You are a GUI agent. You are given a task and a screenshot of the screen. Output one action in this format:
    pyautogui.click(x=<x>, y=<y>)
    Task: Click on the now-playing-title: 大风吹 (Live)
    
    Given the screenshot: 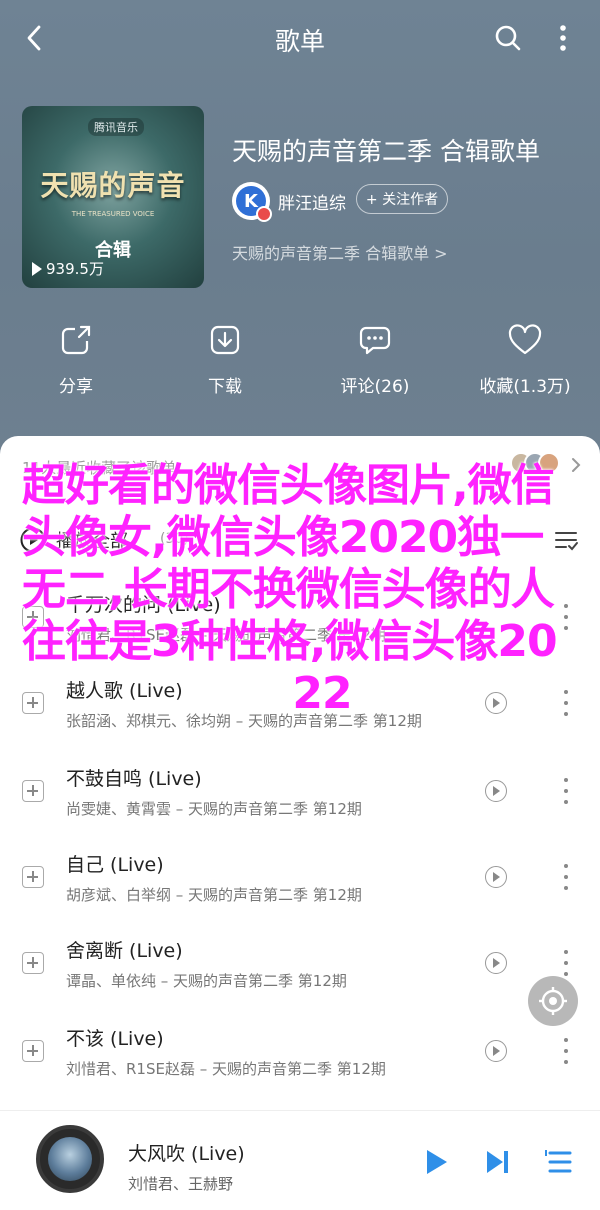 What is the action you would take?
    pyautogui.click(x=186, y=1154)
    